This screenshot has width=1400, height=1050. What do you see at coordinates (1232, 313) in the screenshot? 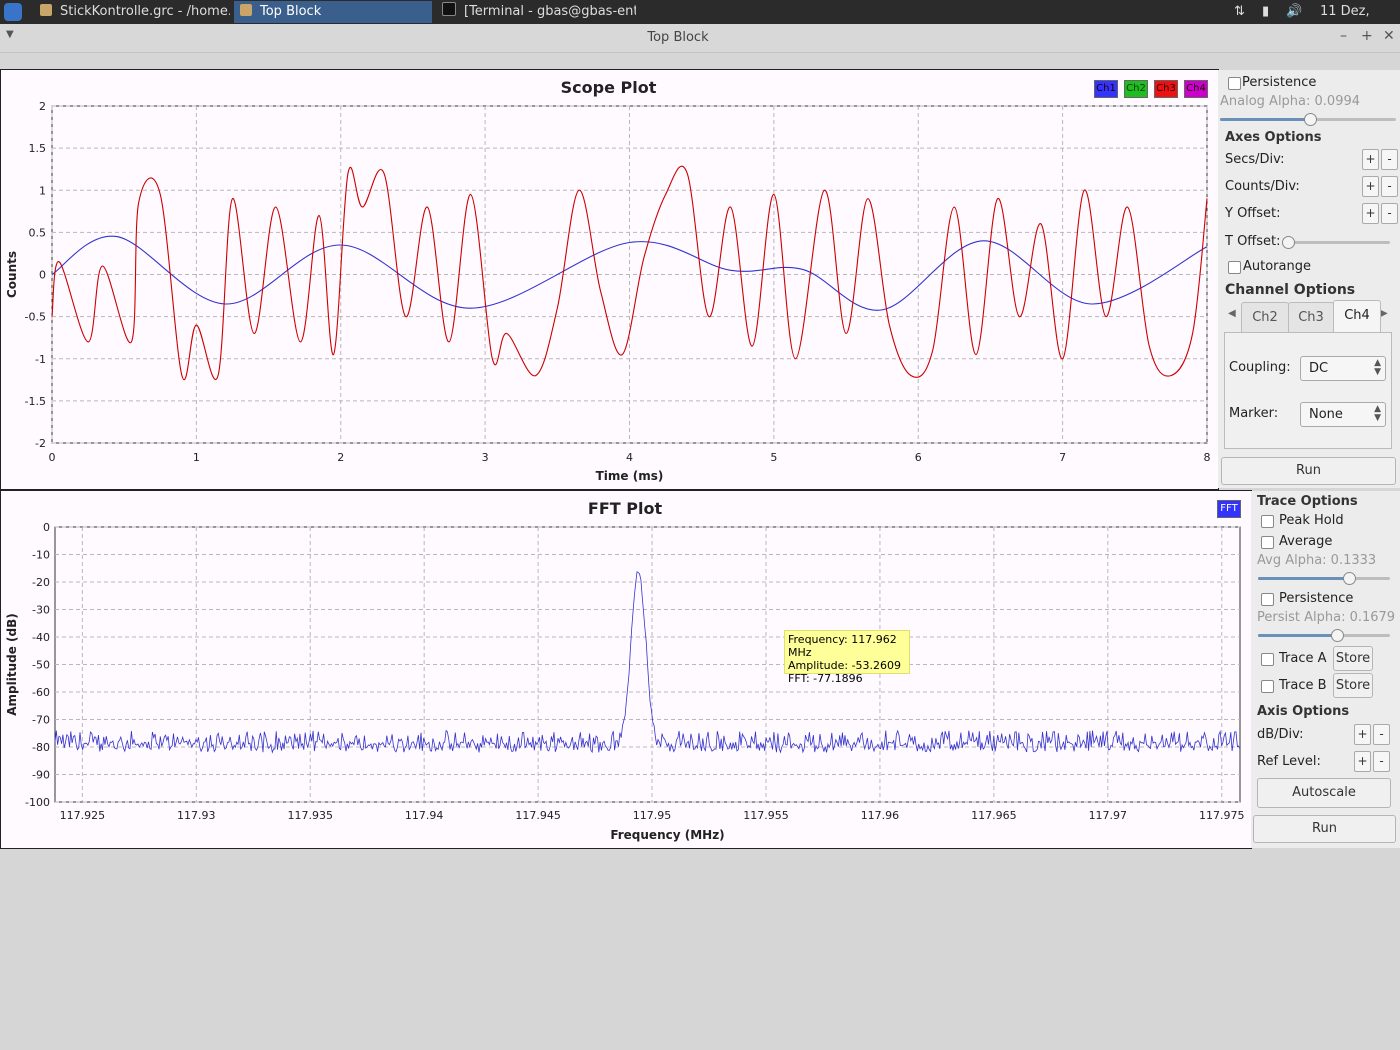
I see `tab-scroll-left-icon: ◀` at bounding box center [1232, 313].